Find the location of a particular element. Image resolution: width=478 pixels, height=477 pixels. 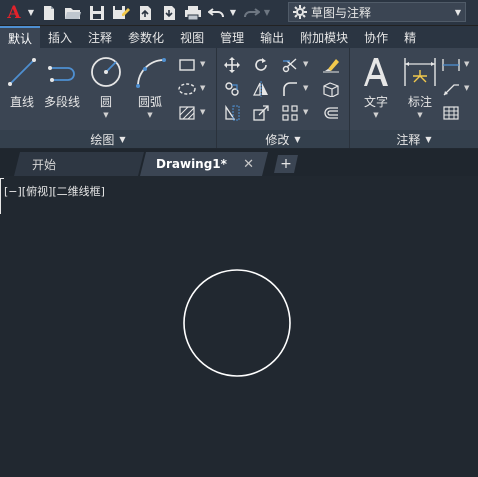

dimension-tool-label: 标注 is located at coordinates (419, 102).